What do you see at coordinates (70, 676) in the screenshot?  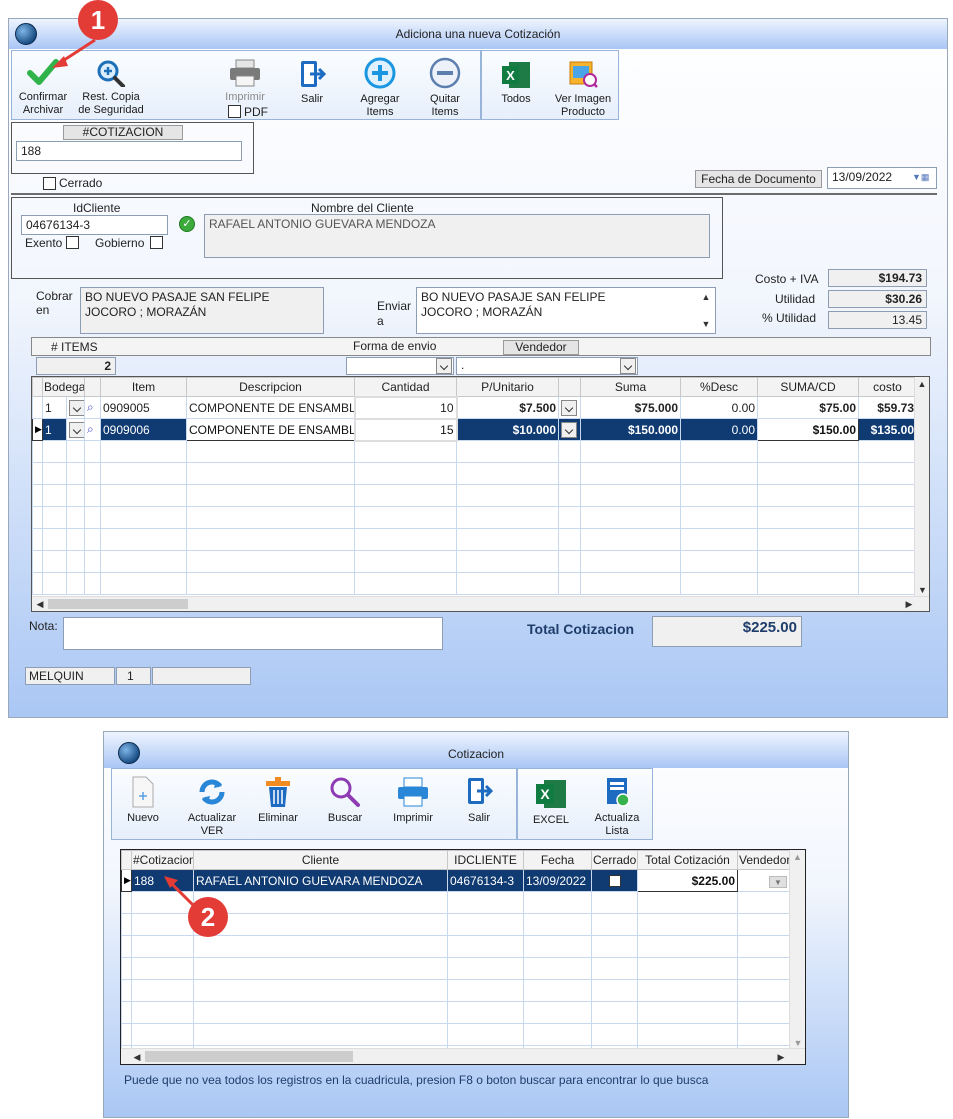 I see `status-user: MELQUIN` at bounding box center [70, 676].